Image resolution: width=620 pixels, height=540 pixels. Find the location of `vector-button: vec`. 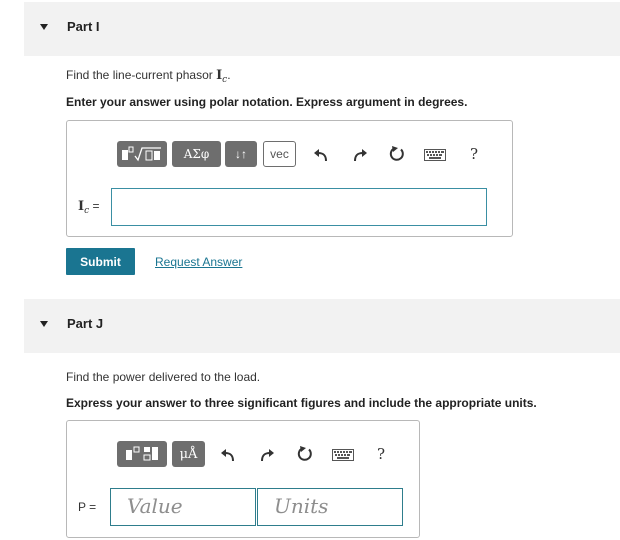

vector-button: vec is located at coordinates (279, 154).